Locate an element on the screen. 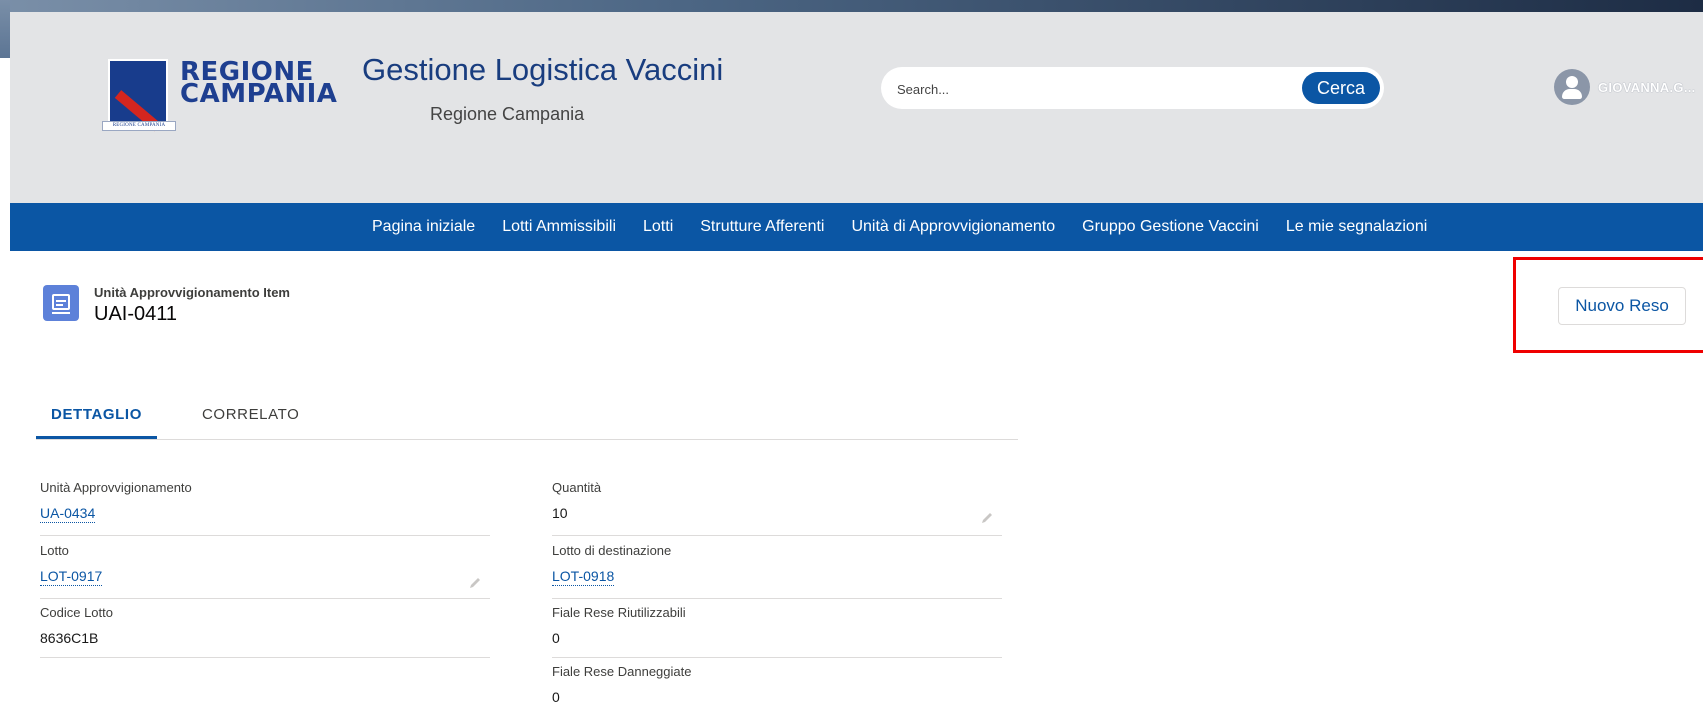 This screenshot has height=711, width=1703. logo-line-2: CAMPANIA is located at coordinates (259, 94).